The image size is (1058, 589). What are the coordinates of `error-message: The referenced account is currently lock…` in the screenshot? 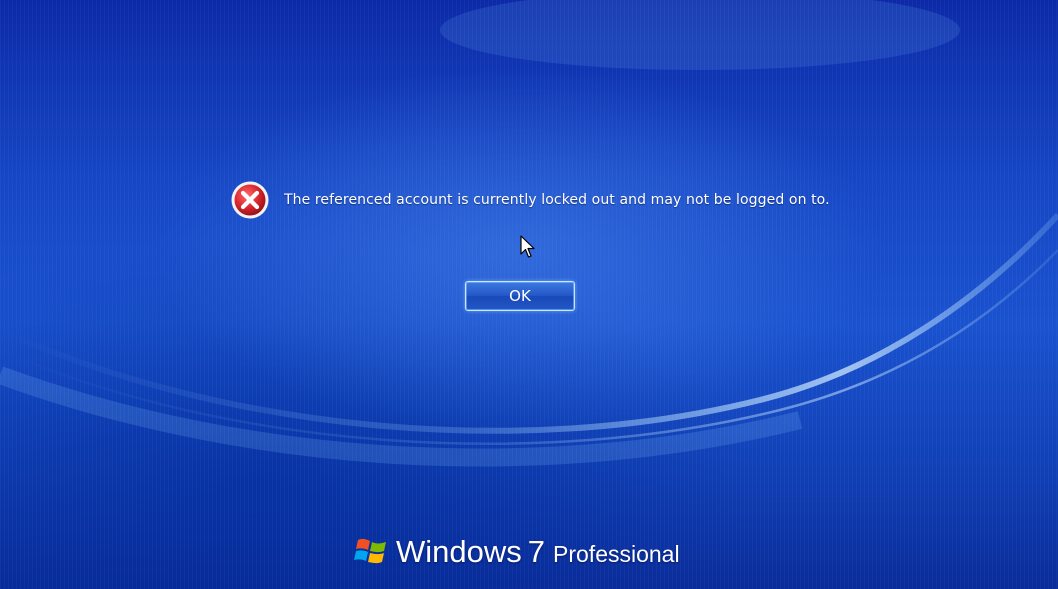 It's located at (557, 200).